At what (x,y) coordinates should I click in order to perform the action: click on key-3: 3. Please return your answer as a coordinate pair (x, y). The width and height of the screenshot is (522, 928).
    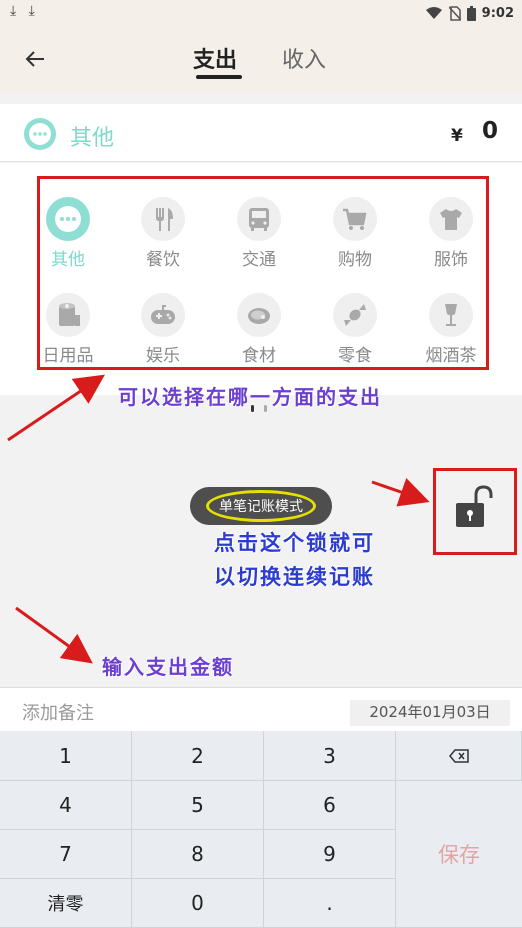
    Looking at the image, I should click on (330, 756).